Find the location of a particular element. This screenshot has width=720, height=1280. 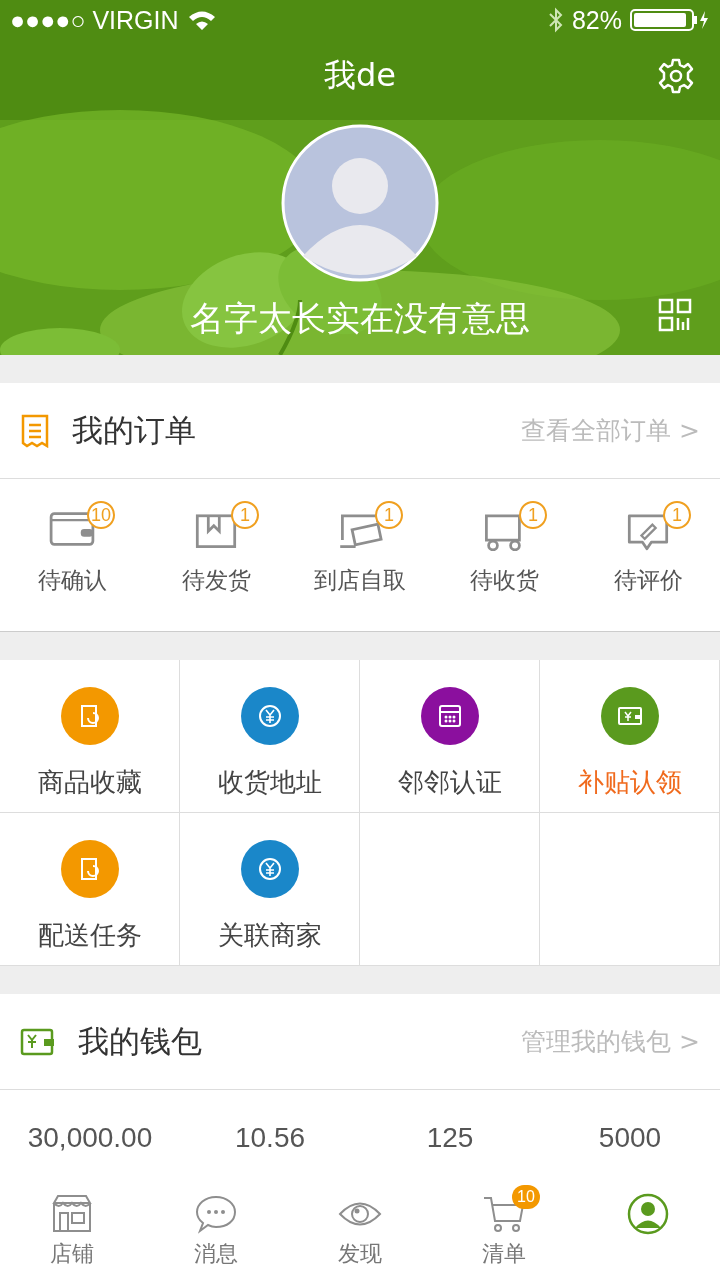

tab-item: 消息 is located at coordinates (216, 1232).